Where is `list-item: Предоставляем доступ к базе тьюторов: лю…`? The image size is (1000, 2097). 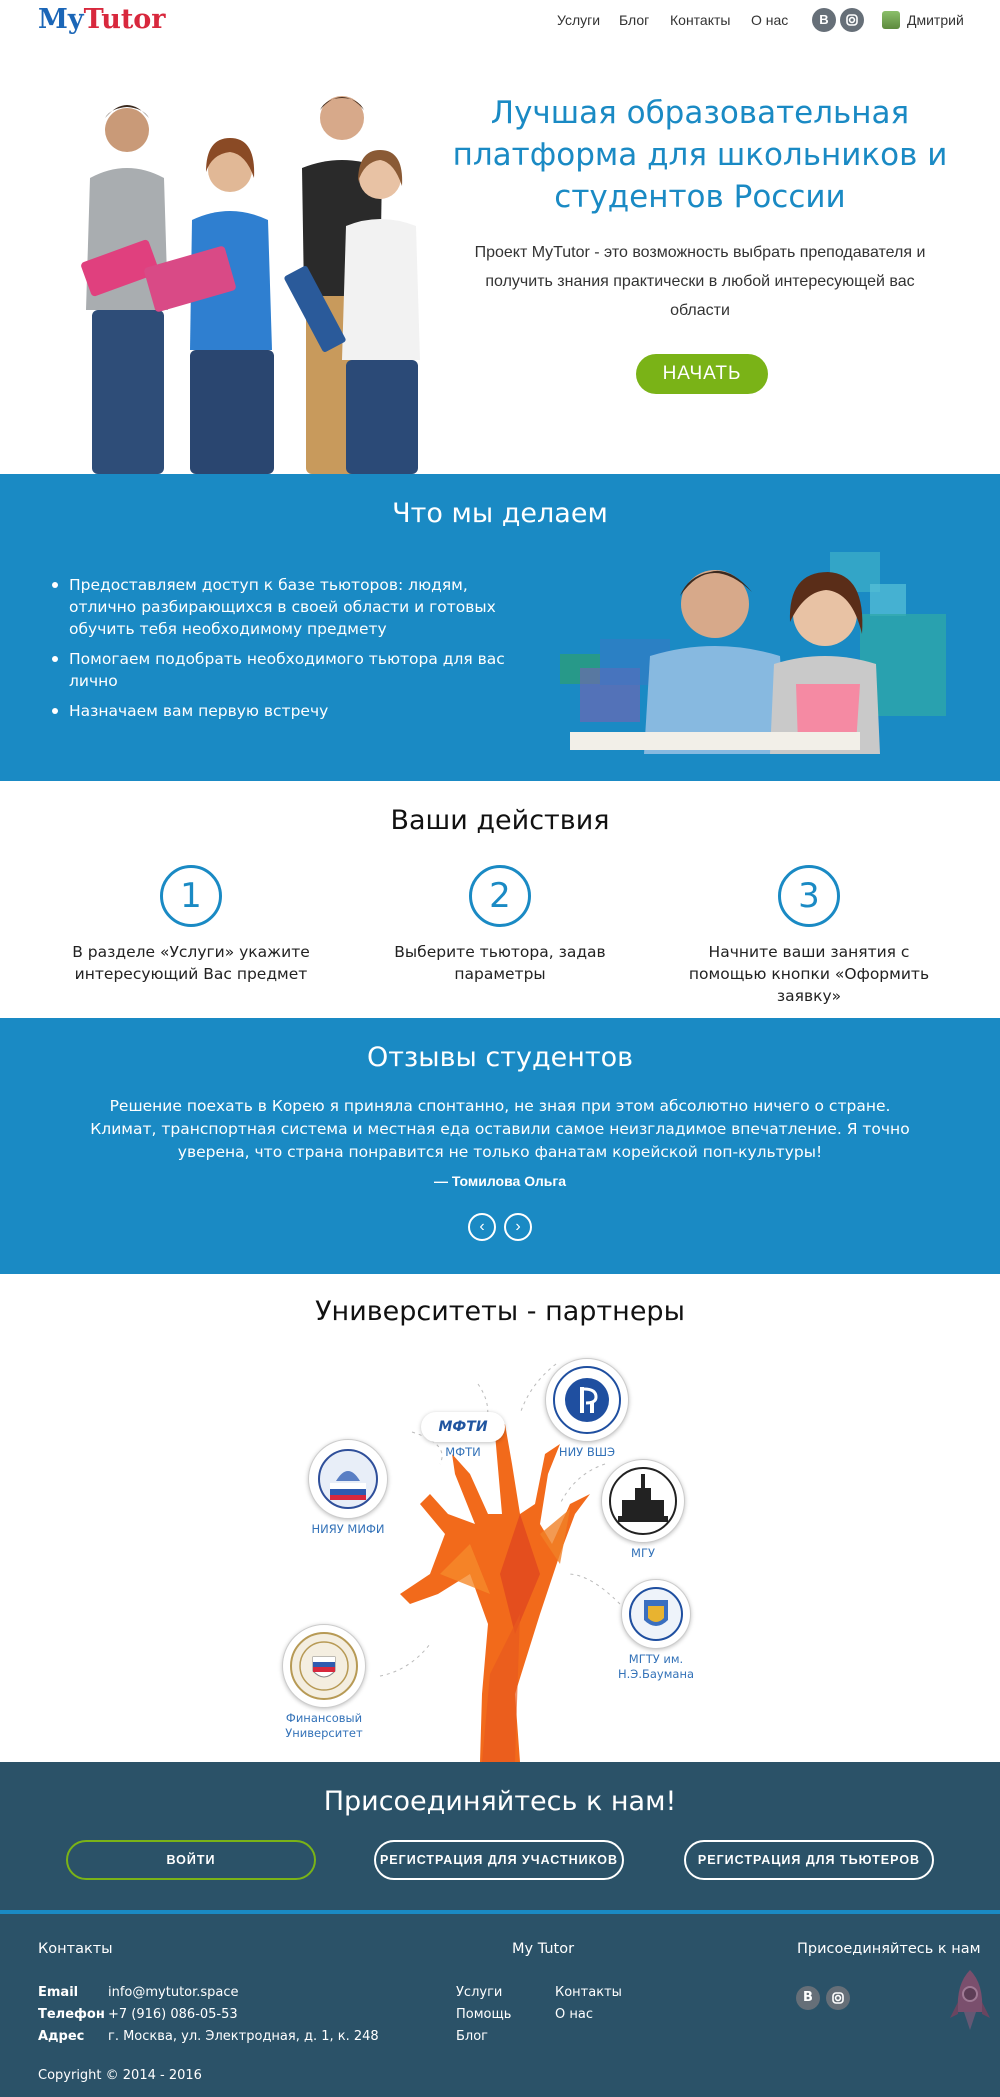
list-item: Предоставляем доступ к базе тьюторов: лю… is located at coordinates (290, 607).